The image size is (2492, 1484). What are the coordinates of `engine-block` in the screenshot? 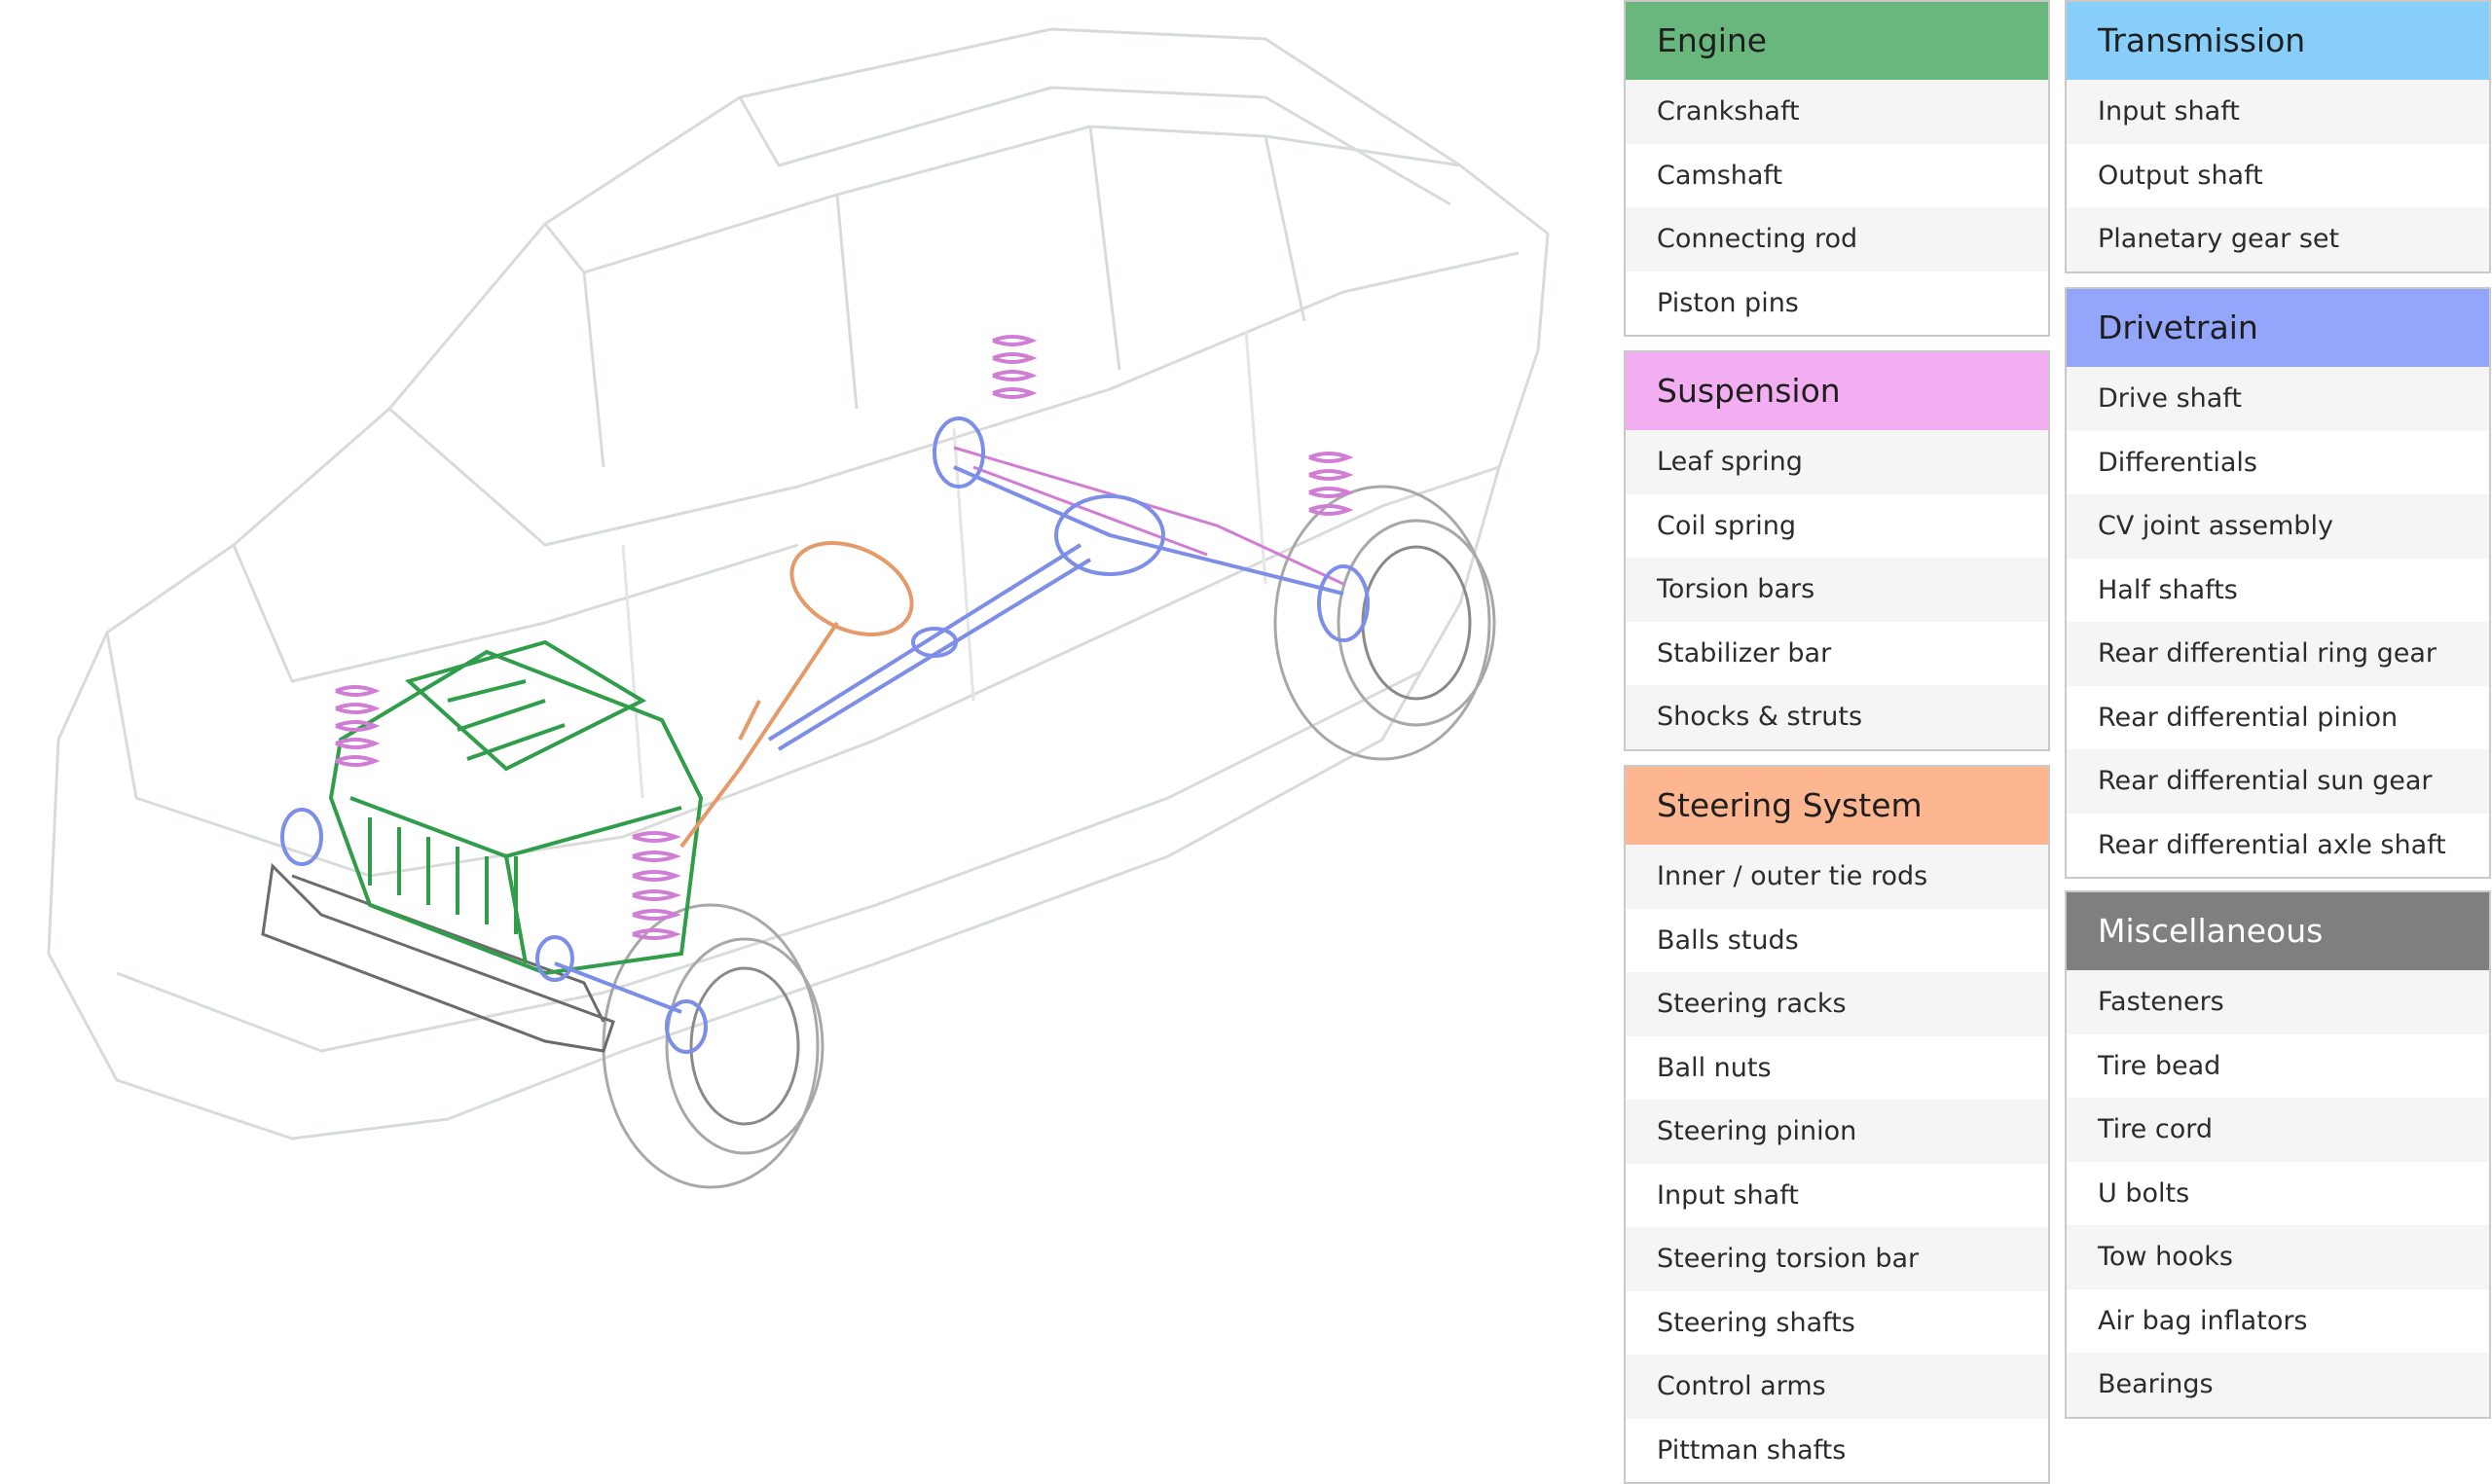 It's located at (516, 807).